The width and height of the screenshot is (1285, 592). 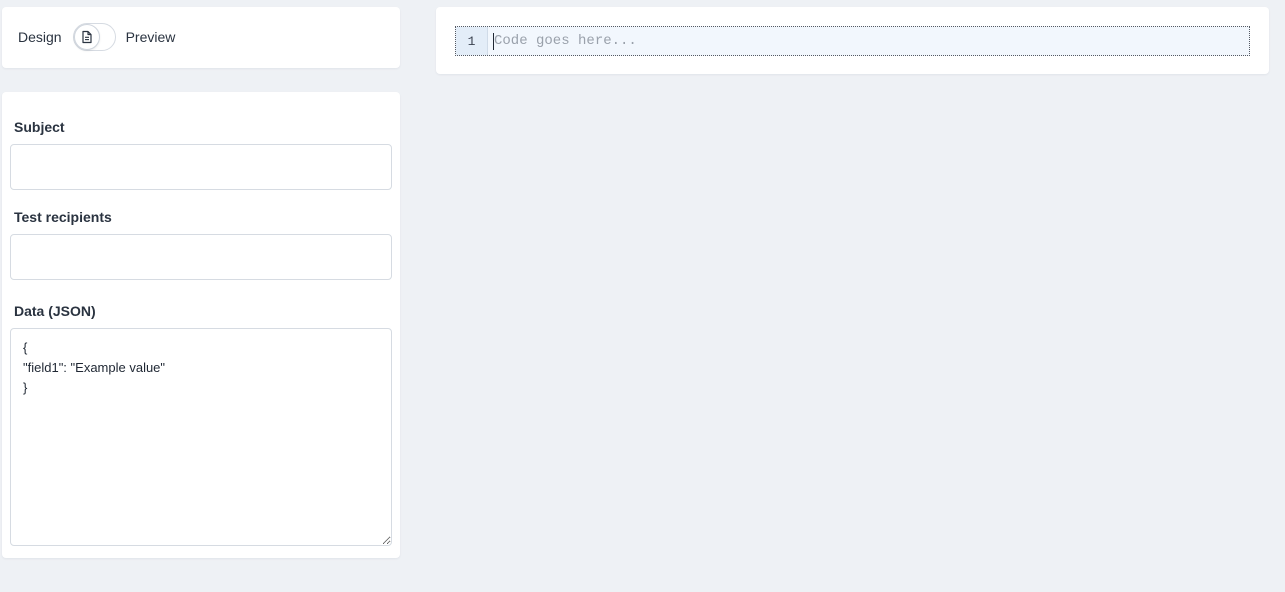 I want to click on mode-switch-row: Design Preview, so click(x=96, y=37).